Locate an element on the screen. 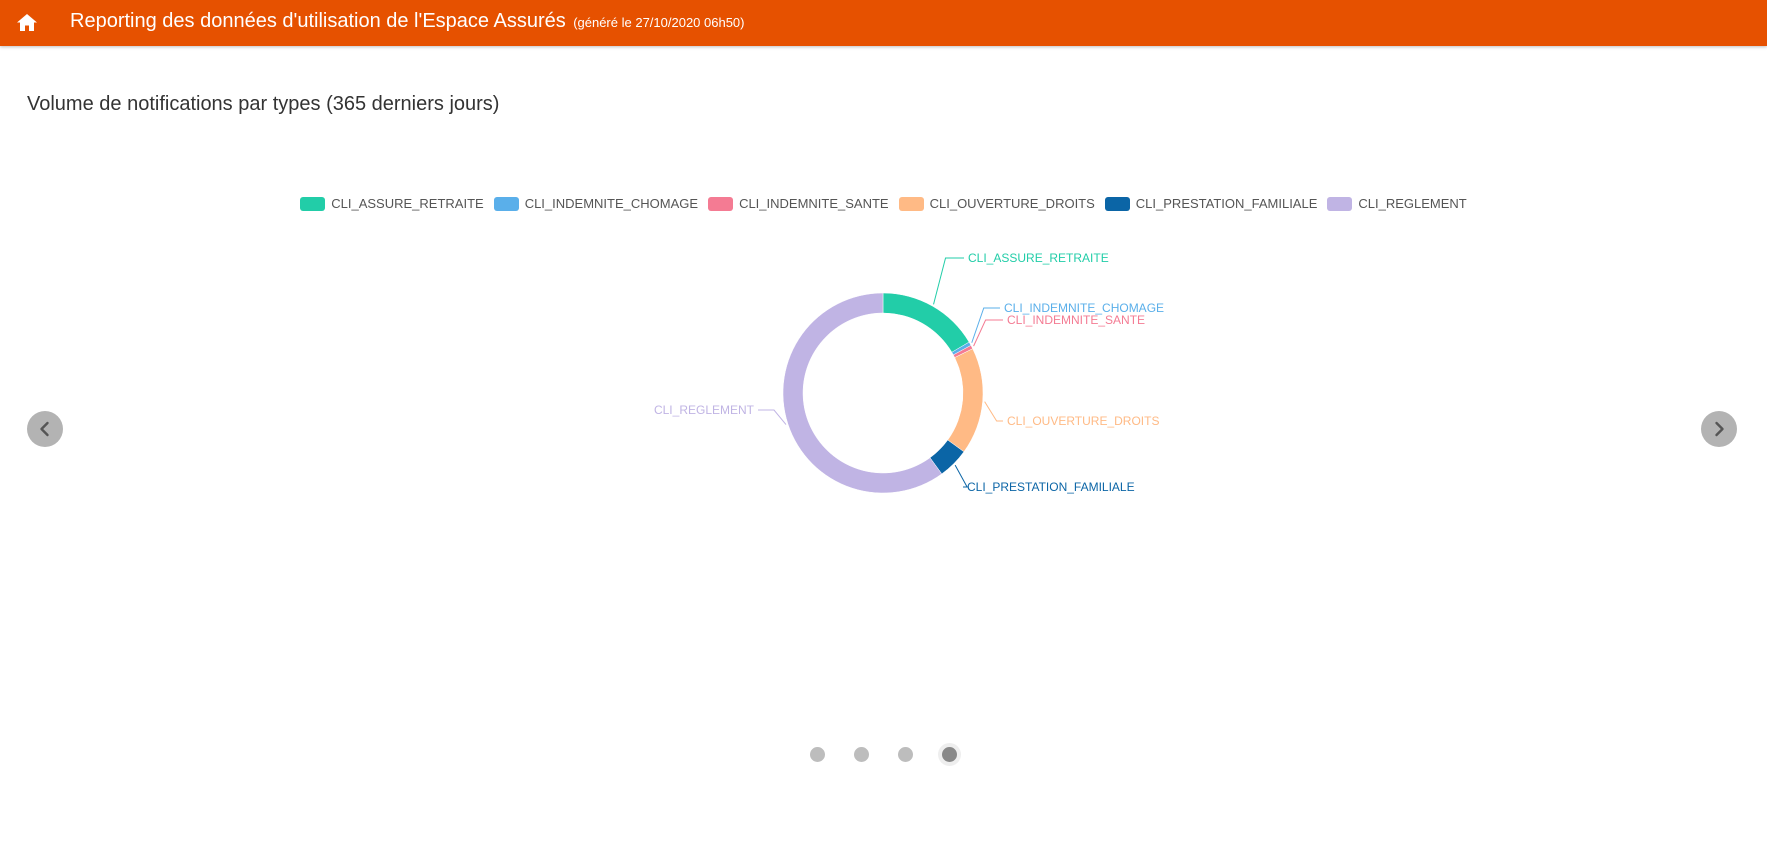 This screenshot has height=863, width=1767. carousel-next-button is located at coordinates (1719, 429).